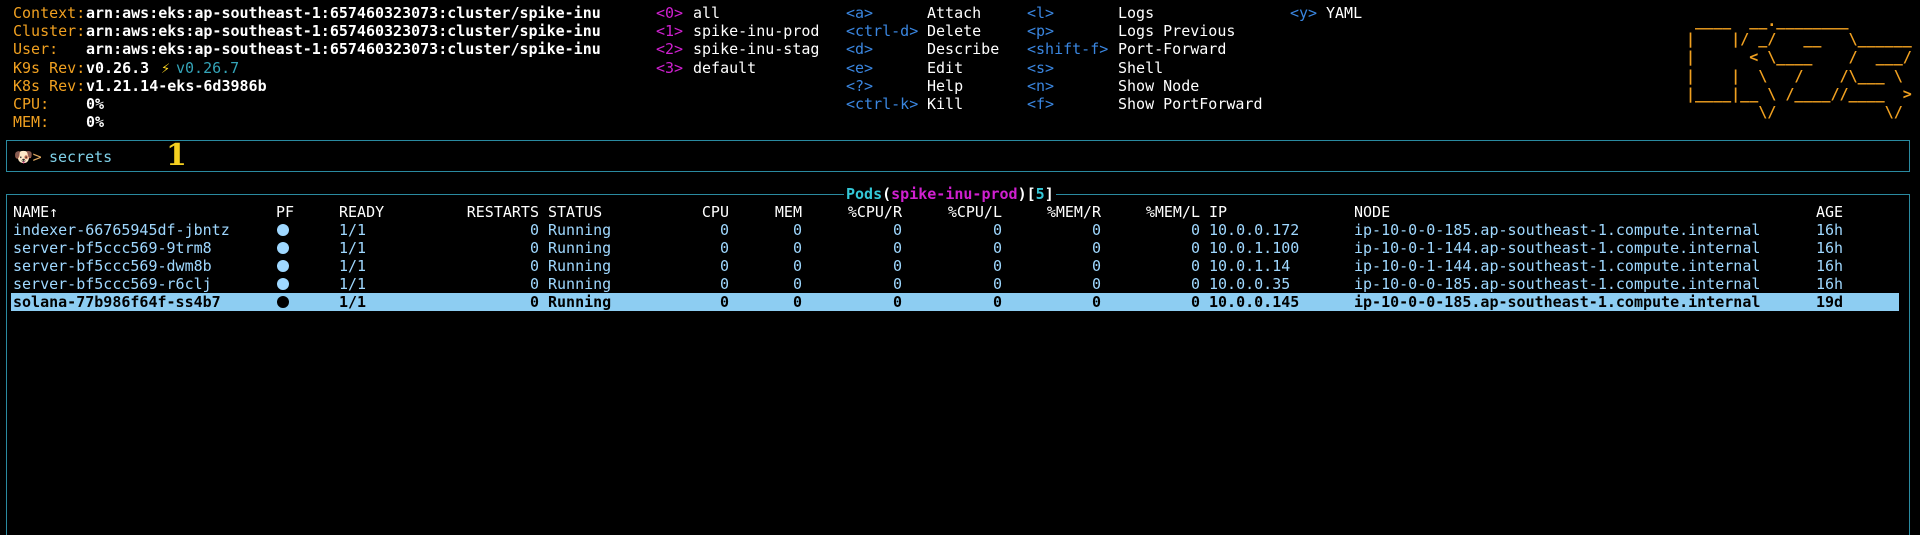 This screenshot has height=535, width=1920. I want to click on info-label: Cluster:, so click(49, 31).